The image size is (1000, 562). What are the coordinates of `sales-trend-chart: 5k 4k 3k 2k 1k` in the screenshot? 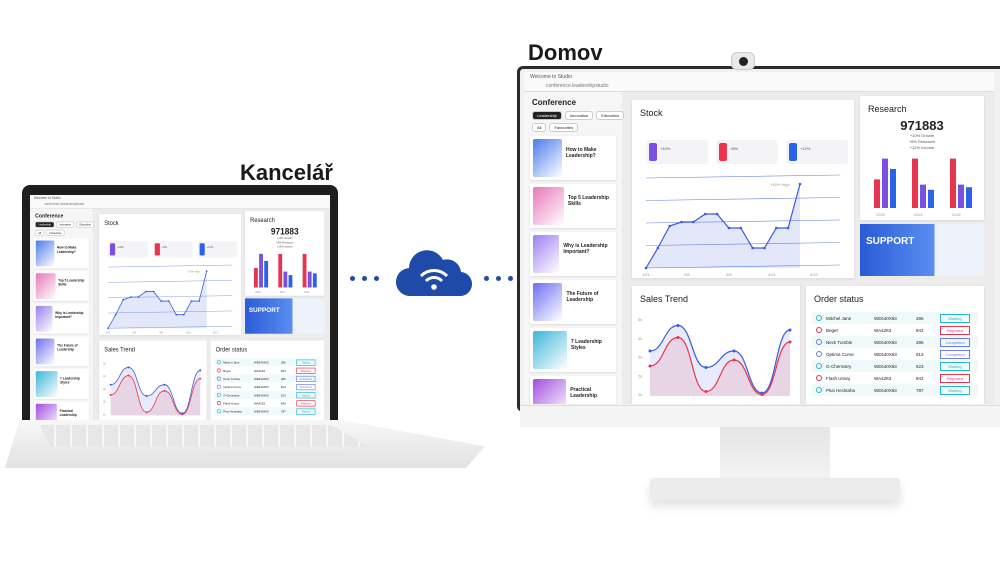 It's located at (715, 357).